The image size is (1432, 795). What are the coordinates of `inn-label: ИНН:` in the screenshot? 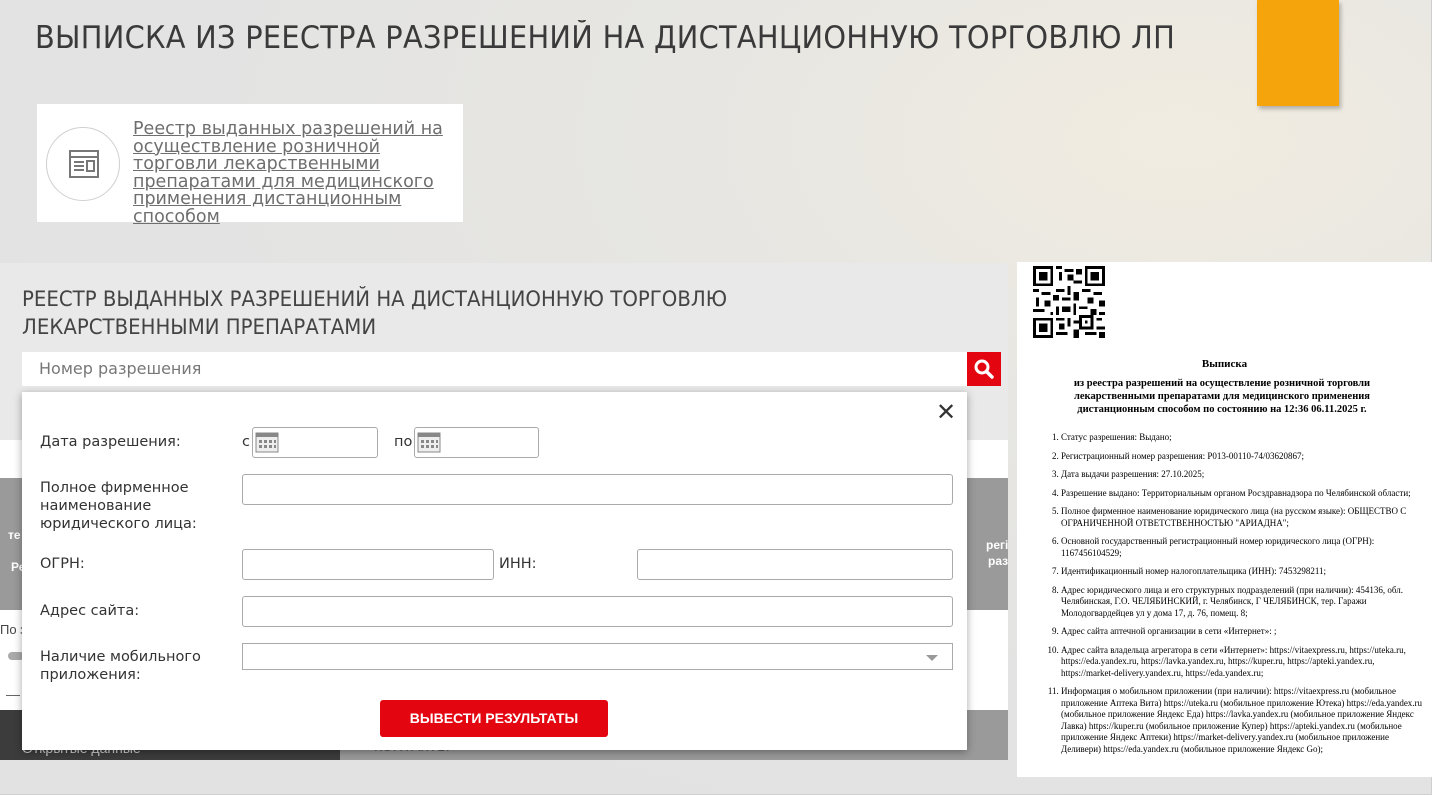 It's located at (518, 564).